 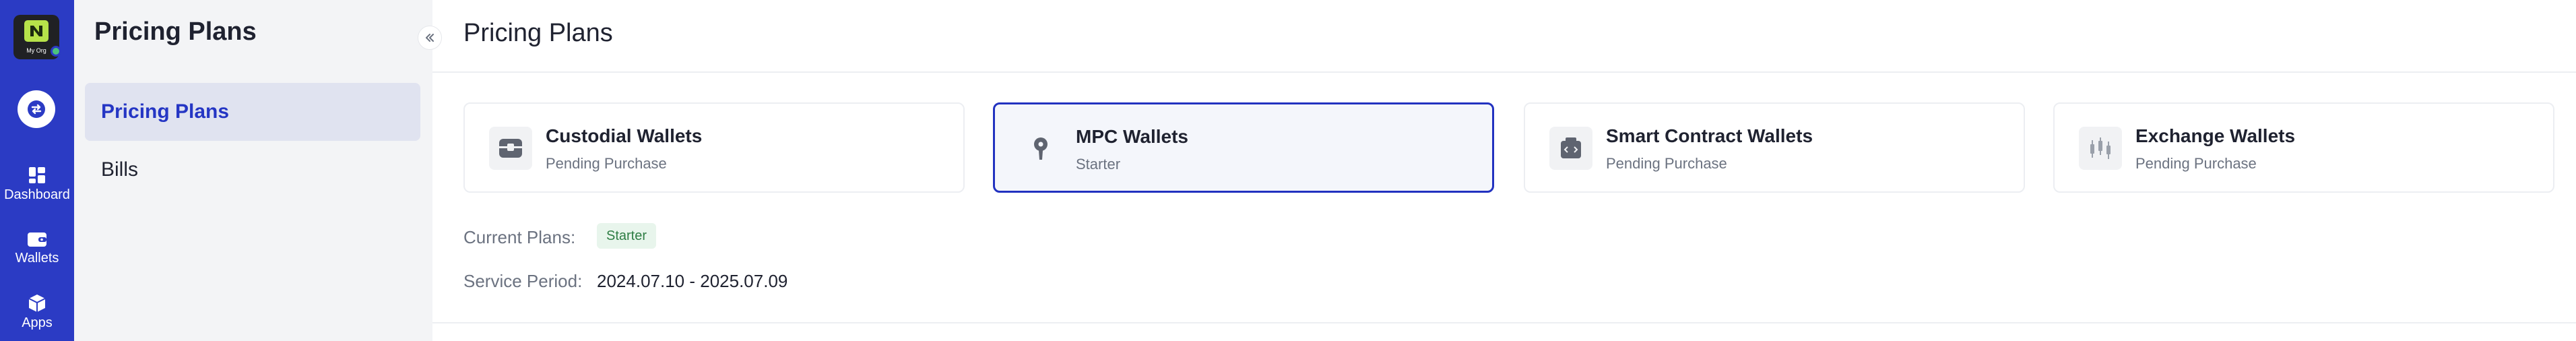 What do you see at coordinates (38, 322) in the screenshot?
I see `rail-item-label: Apps` at bounding box center [38, 322].